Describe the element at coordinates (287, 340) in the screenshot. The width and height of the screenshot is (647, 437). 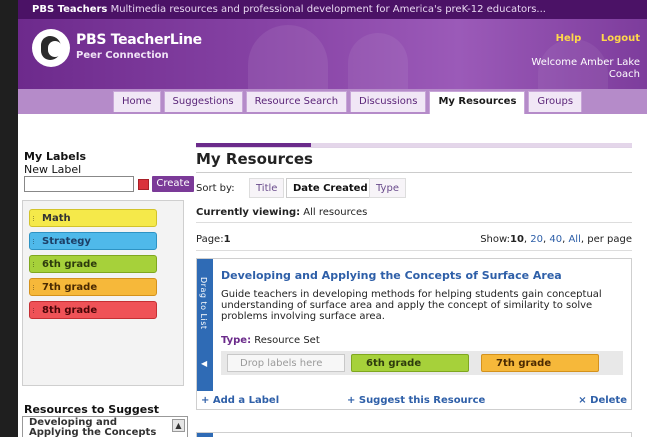
I see `resource-type-value: Resource Set` at that location.